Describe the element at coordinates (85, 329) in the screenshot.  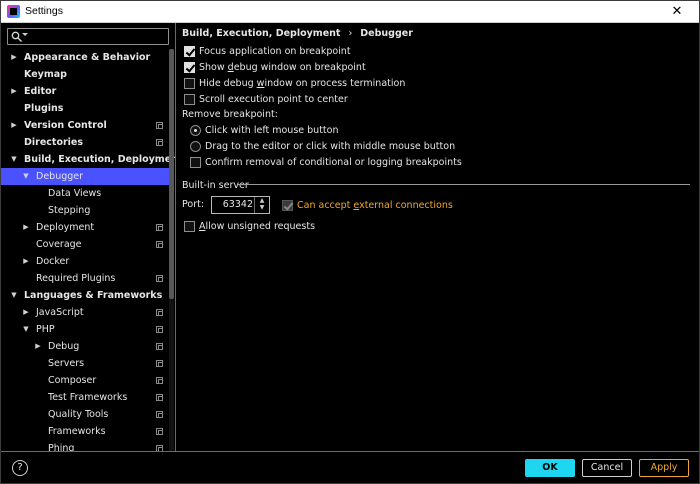
I see `sidebar-item: ▼ PHP` at that location.